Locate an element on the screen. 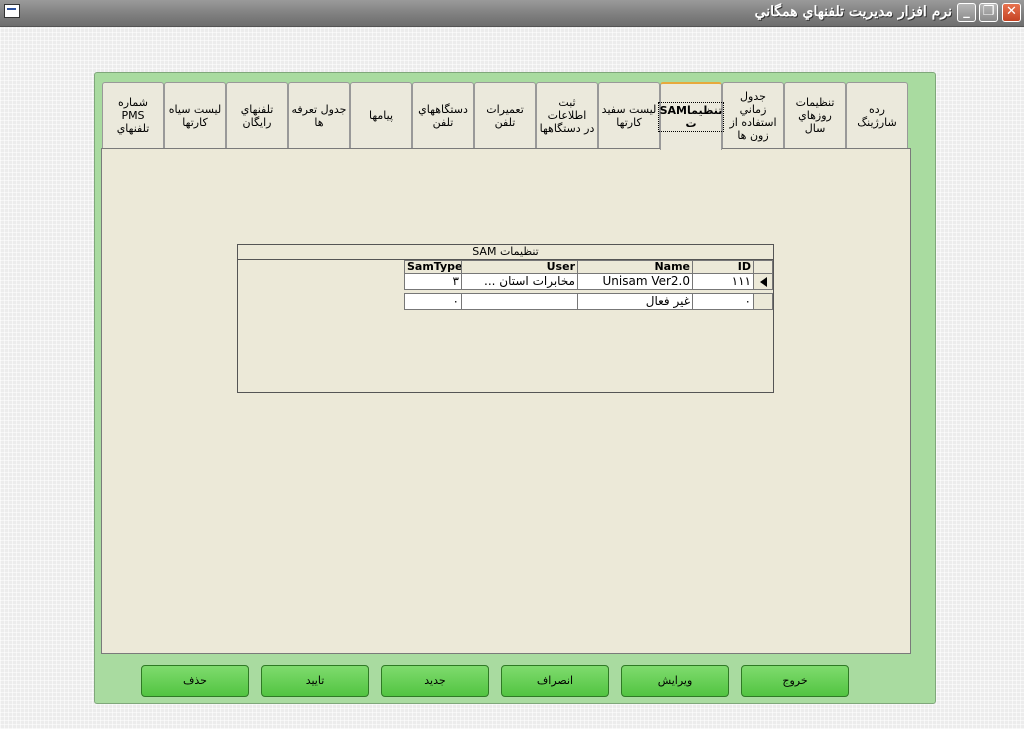 The height and width of the screenshot is (729, 1024). row-indicator is located at coordinates (763, 301).